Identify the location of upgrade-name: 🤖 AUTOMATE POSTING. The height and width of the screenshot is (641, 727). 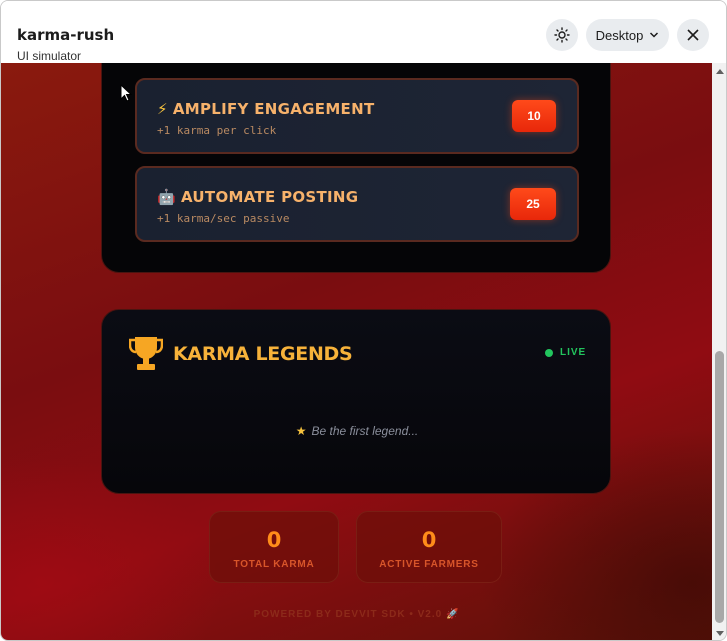
(257, 197).